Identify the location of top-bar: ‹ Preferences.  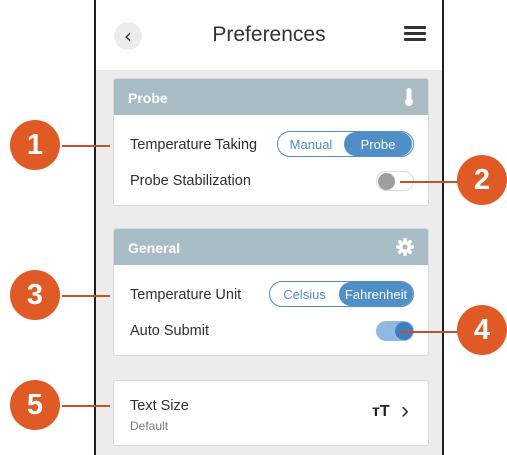
(269, 35).